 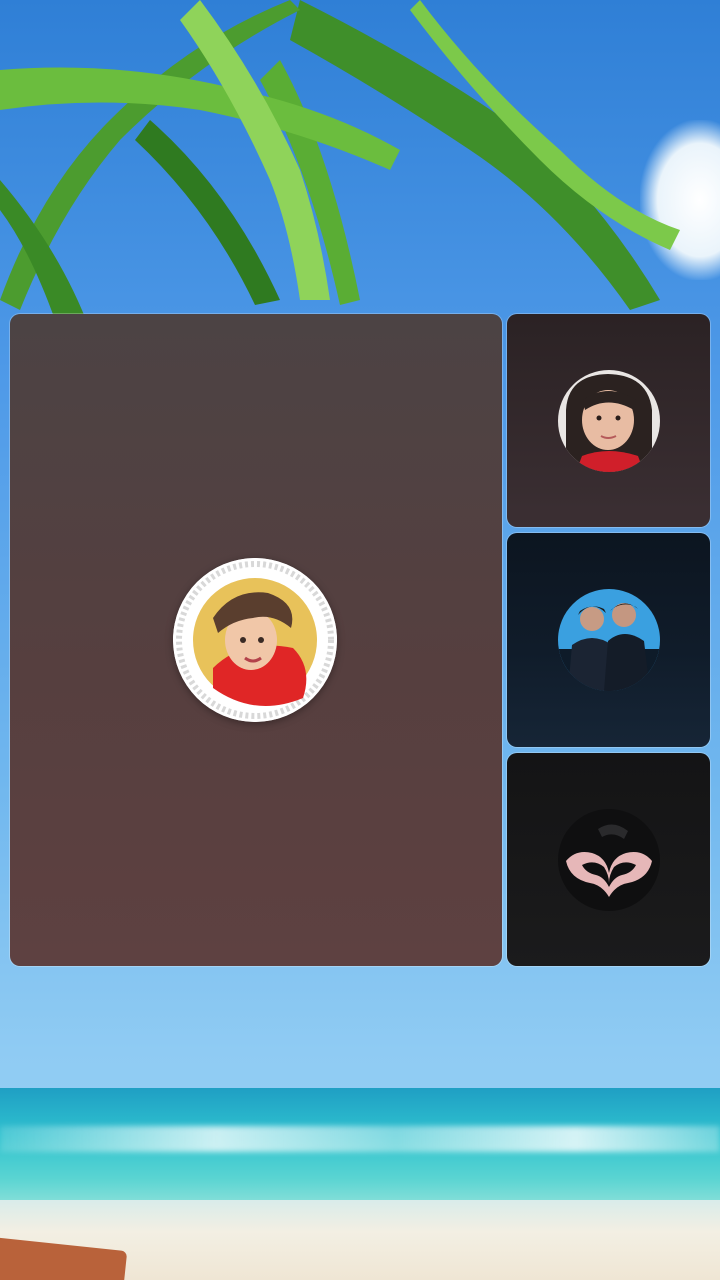 I want to click on featured-participant-avatar, so click(x=255, y=640).